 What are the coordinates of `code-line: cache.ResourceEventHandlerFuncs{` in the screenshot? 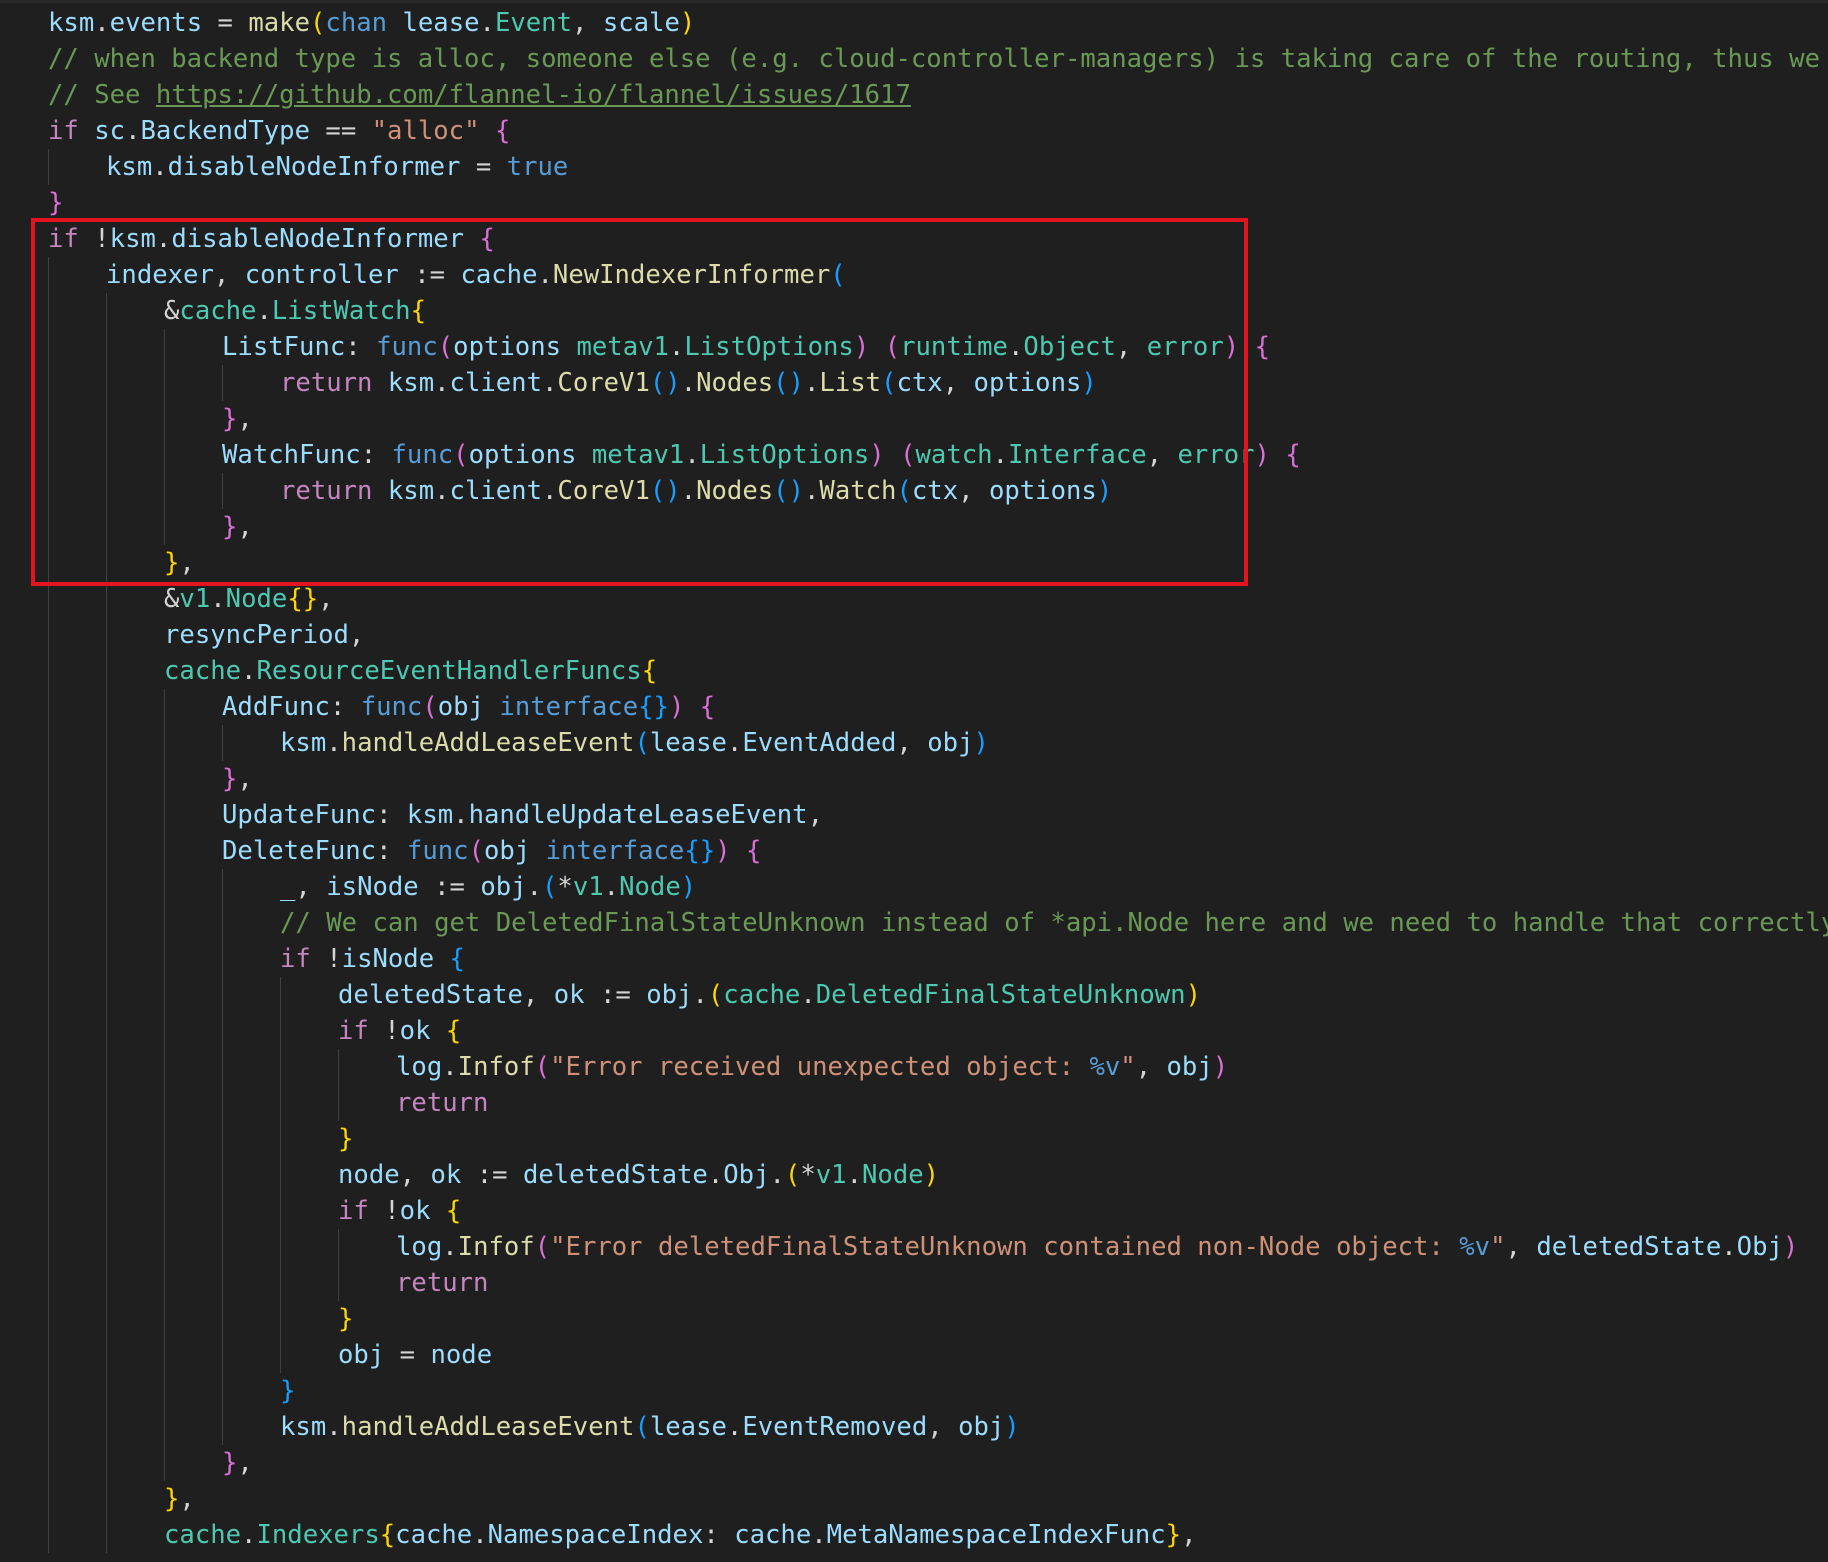 It's located at (938, 671).